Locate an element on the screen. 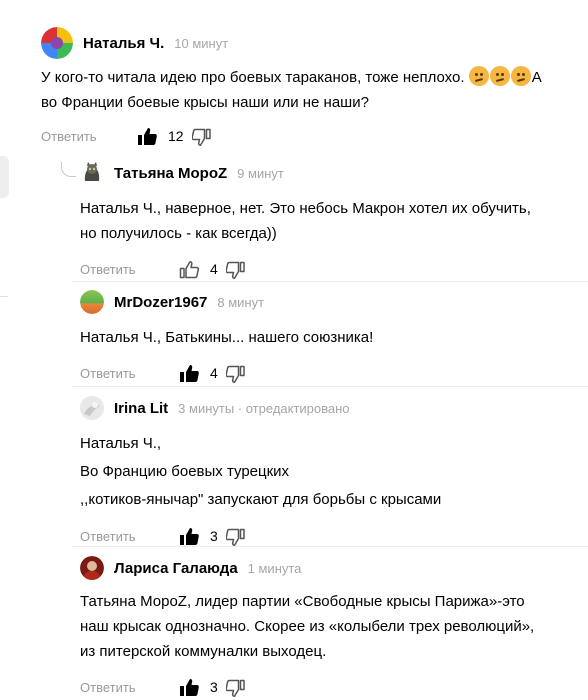 This screenshot has height=700, width=588. comment-time: 10 минут is located at coordinates (201, 43).